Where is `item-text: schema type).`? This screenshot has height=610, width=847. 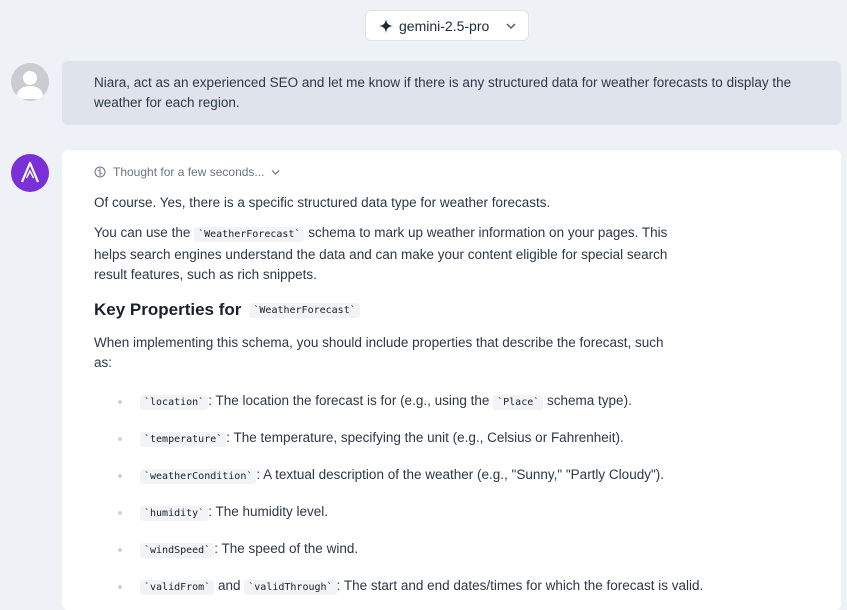
item-text: schema type). is located at coordinates (587, 400).